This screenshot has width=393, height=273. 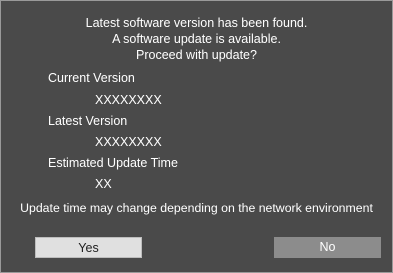 What do you see at coordinates (88, 247) in the screenshot?
I see `yes-button: Yes` at bounding box center [88, 247].